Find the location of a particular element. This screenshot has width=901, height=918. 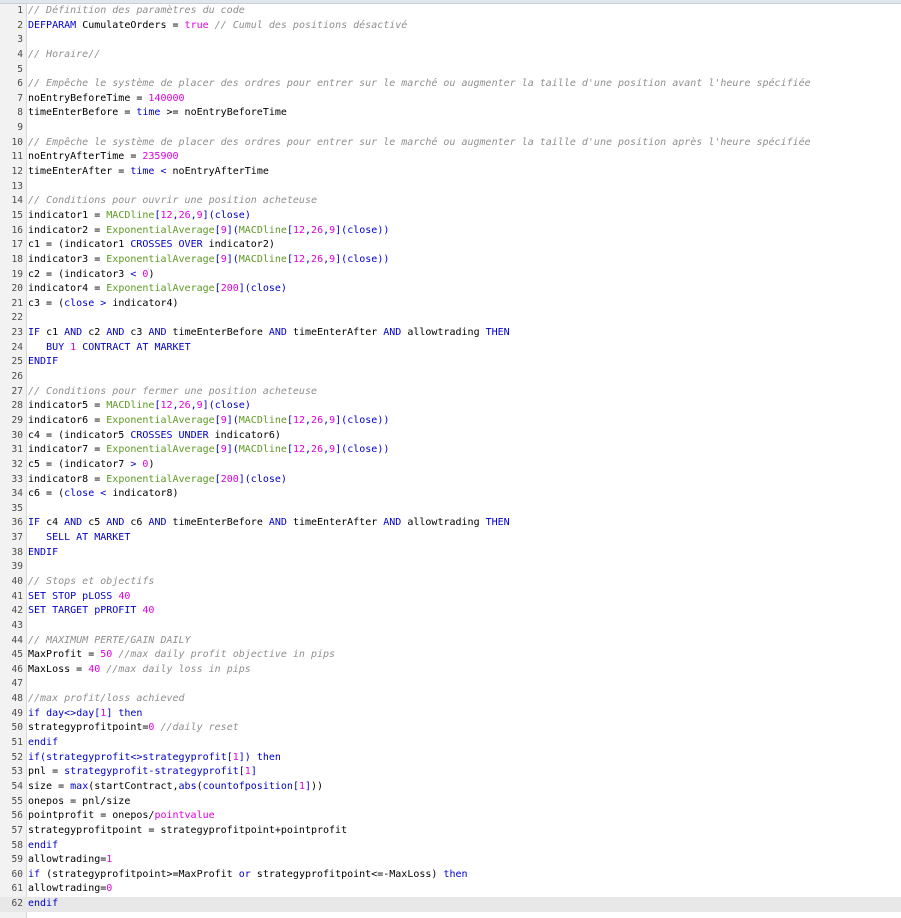

code-text: SELL AT MARKET is located at coordinates (464, 538).